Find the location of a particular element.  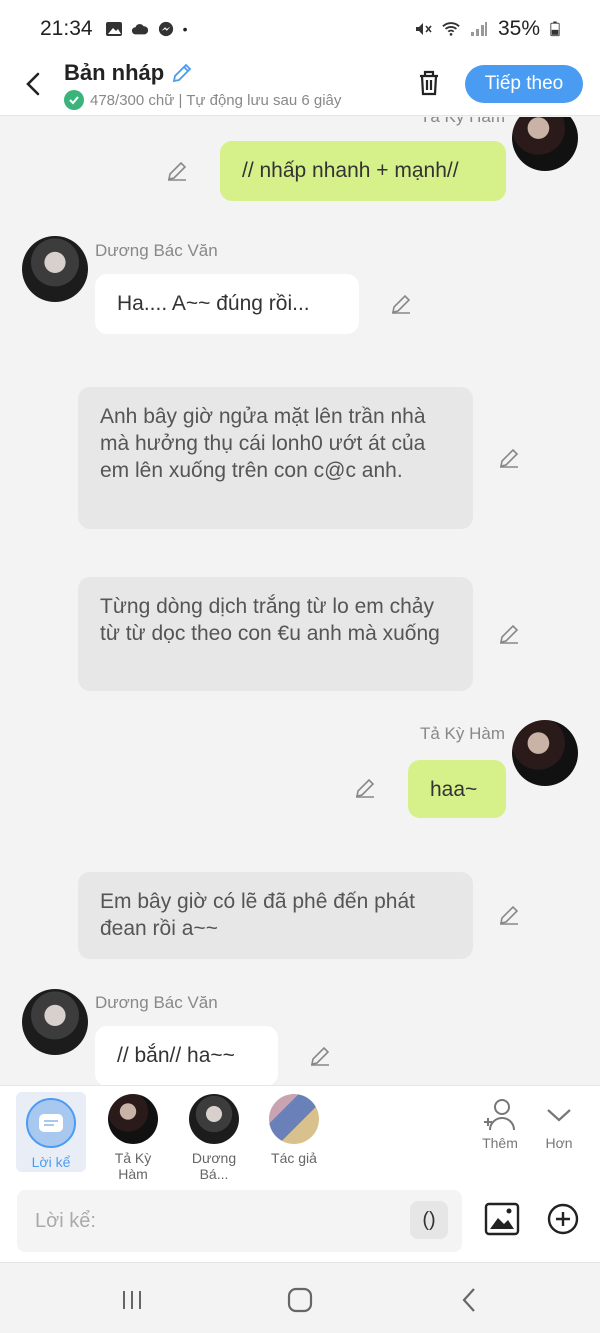

message-bubble: haa~ is located at coordinates (457, 789).